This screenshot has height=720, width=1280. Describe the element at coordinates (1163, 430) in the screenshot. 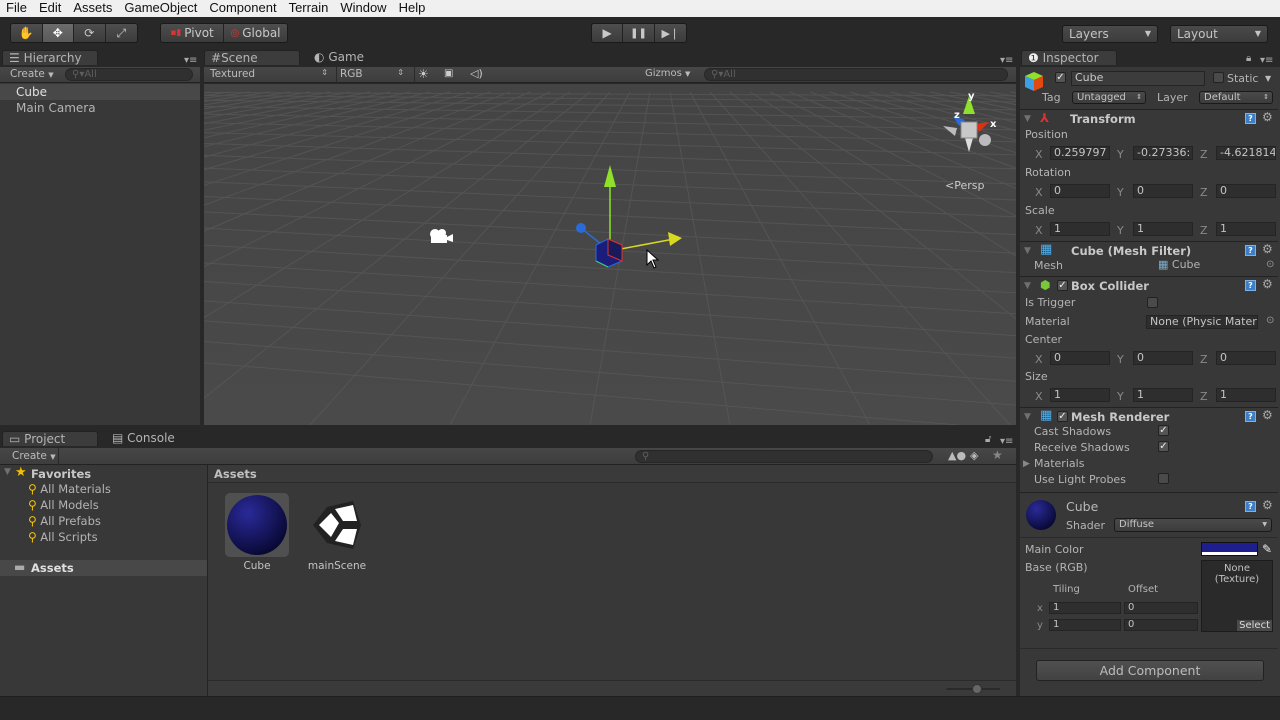

I see `cast-shadows-checkbox: ✓` at that location.